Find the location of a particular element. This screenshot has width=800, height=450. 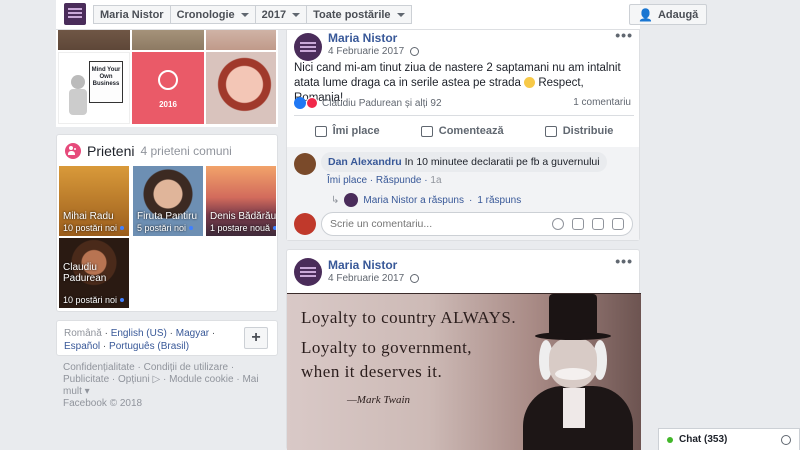

portrait-mustache is located at coordinates (573, 374).